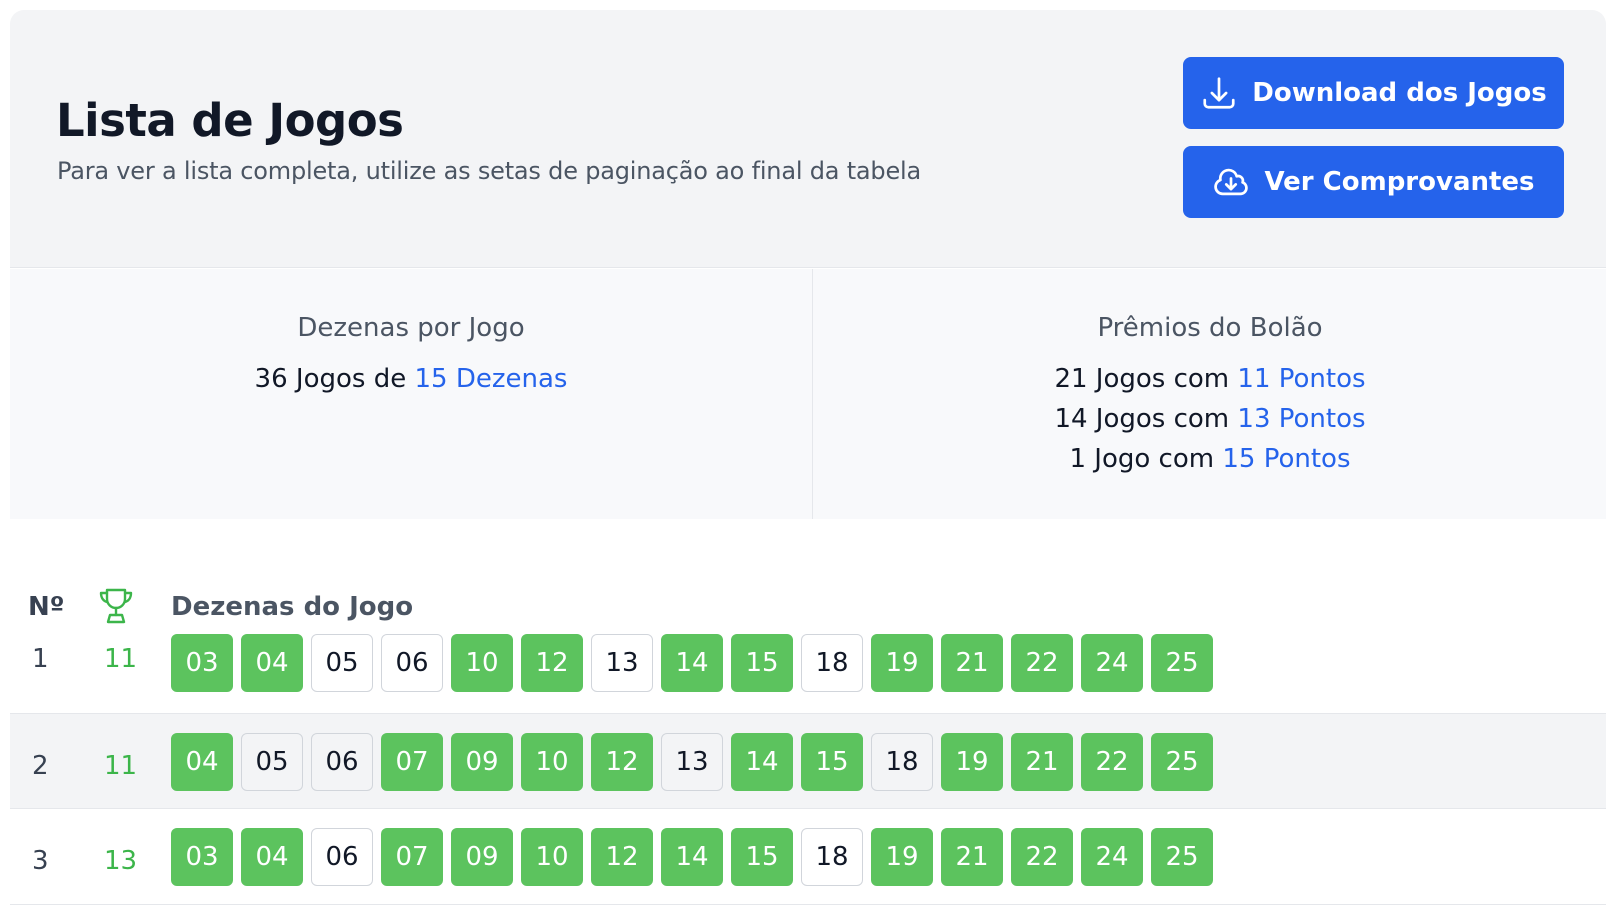 The width and height of the screenshot is (1616, 922). Describe the element at coordinates (1146, 419) in the screenshot. I see `premio-prefix: 14 Jogos com` at that location.